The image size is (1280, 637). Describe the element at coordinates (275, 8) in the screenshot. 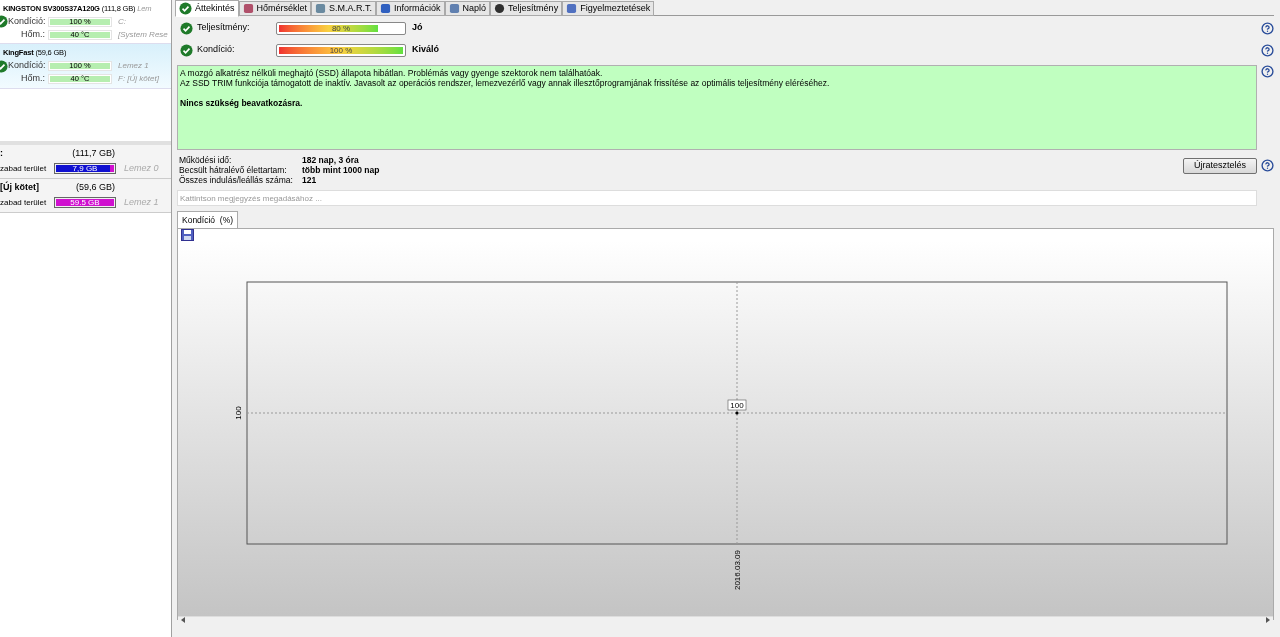

I see `tab: Hőmérséklet` at that location.